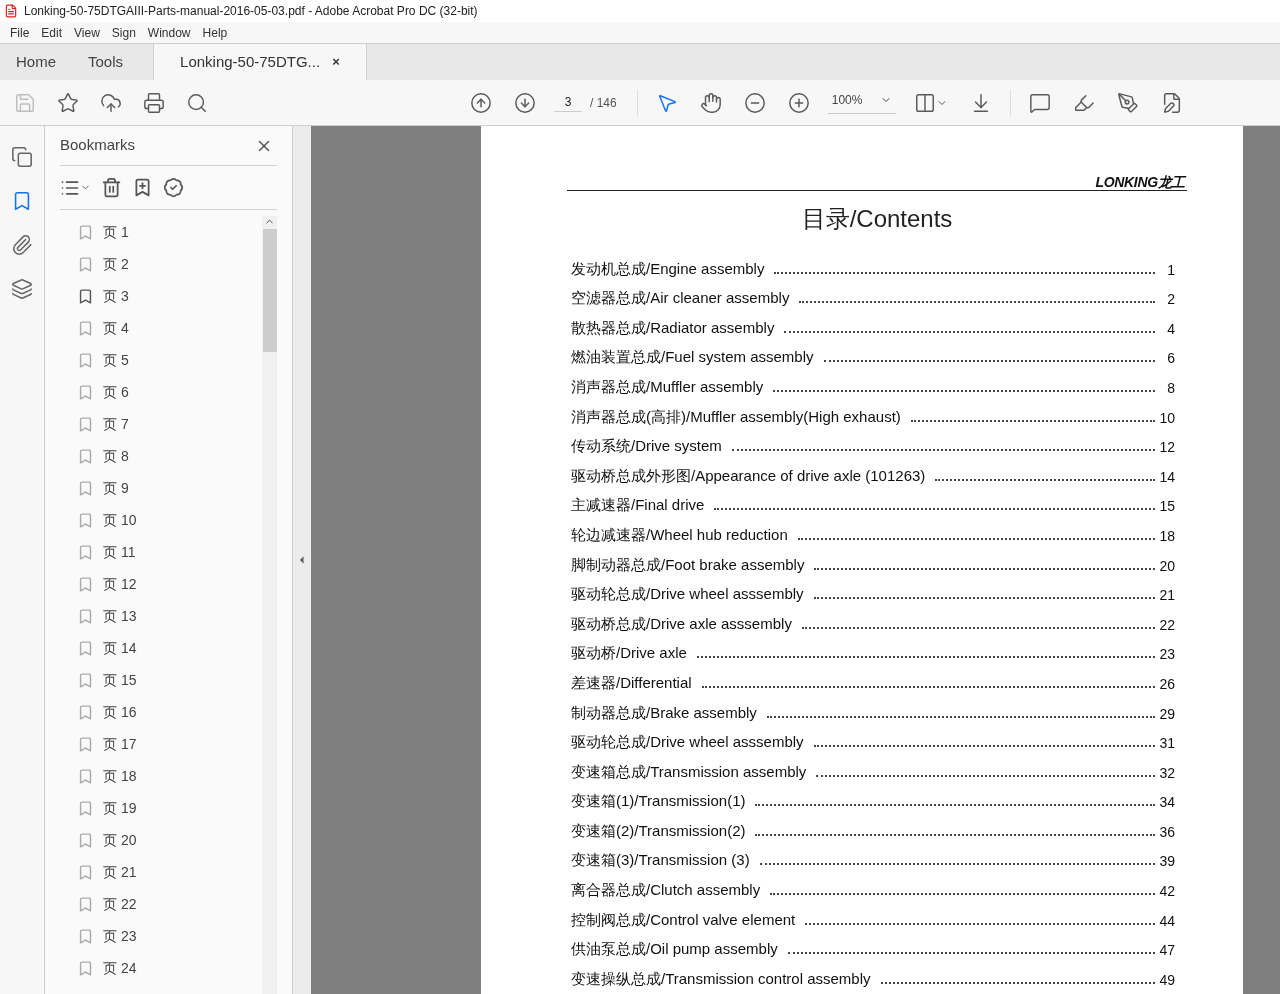  Describe the element at coordinates (20, 32) in the screenshot. I see `menu-item: File` at that location.